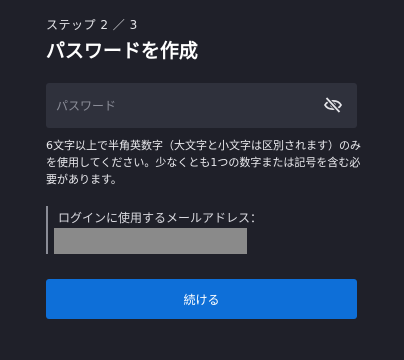  I want to click on password-input, so click(181, 105).